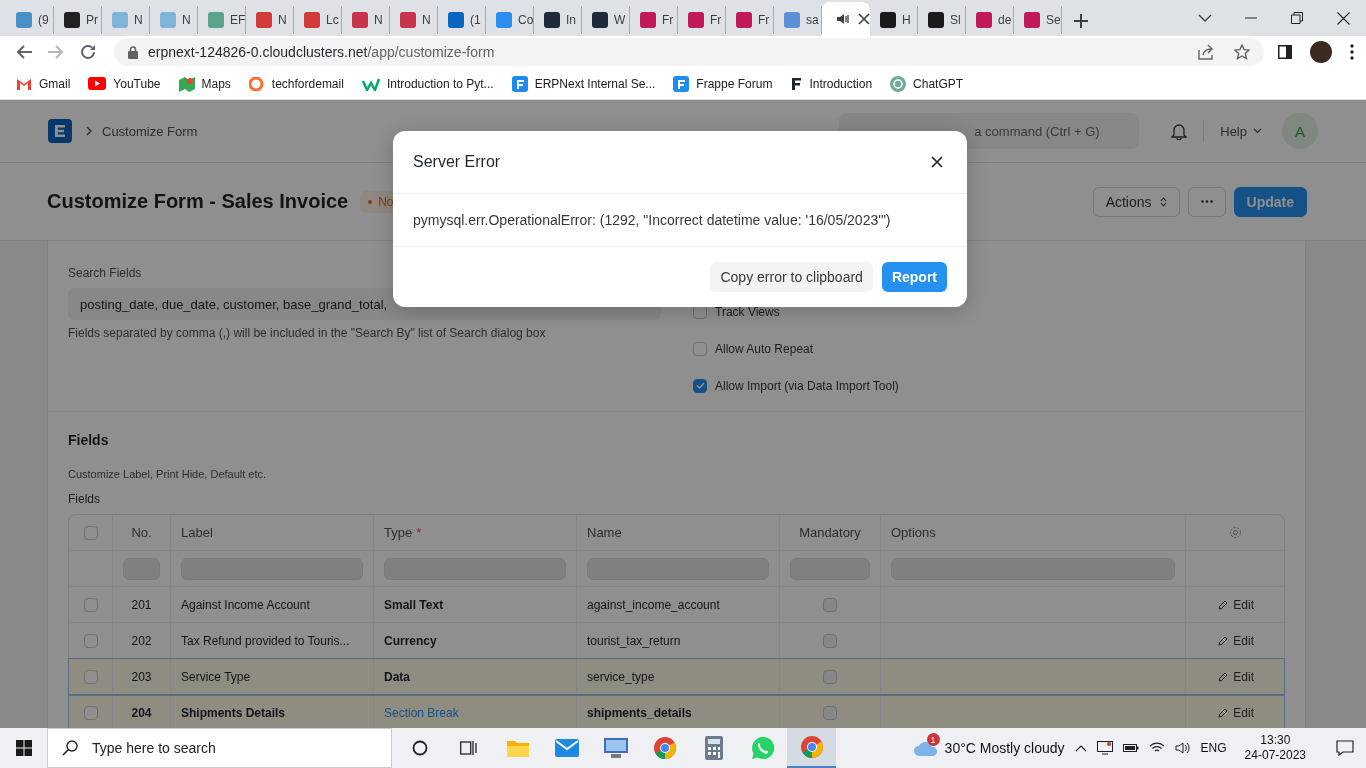 Image resolution: width=1366 pixels, height=768 pixels. Describe the element at coordinates (1081, 21) in the screenshot. I see `plus-icon` at that location.